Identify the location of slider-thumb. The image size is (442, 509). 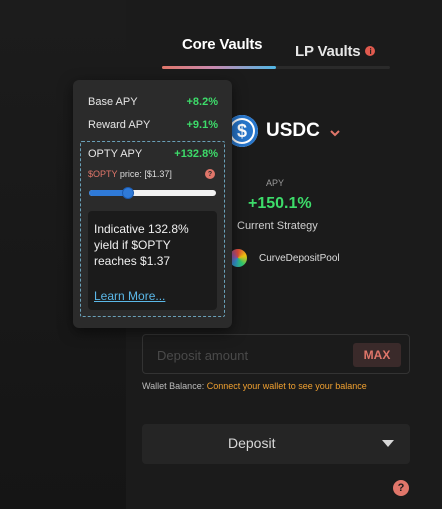
(128, 193).